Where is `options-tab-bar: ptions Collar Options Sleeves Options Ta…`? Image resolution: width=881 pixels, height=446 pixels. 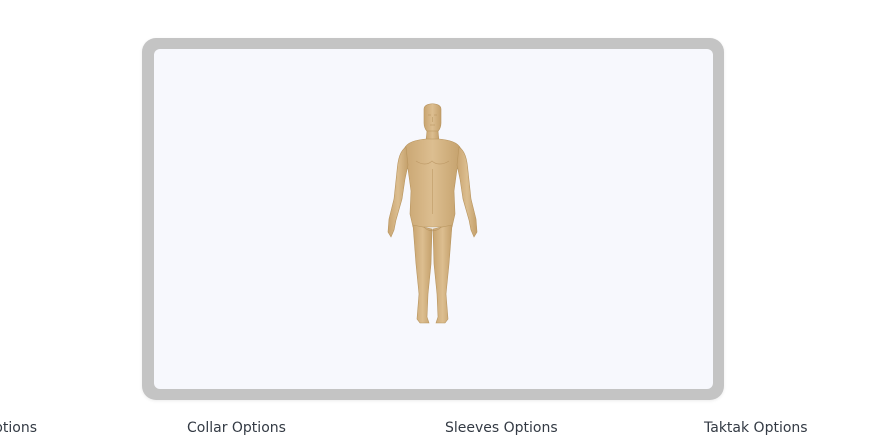
options-tab-bar: ptions Collar Options Sleeves Options Ta… is located at coordinates (440, 430).